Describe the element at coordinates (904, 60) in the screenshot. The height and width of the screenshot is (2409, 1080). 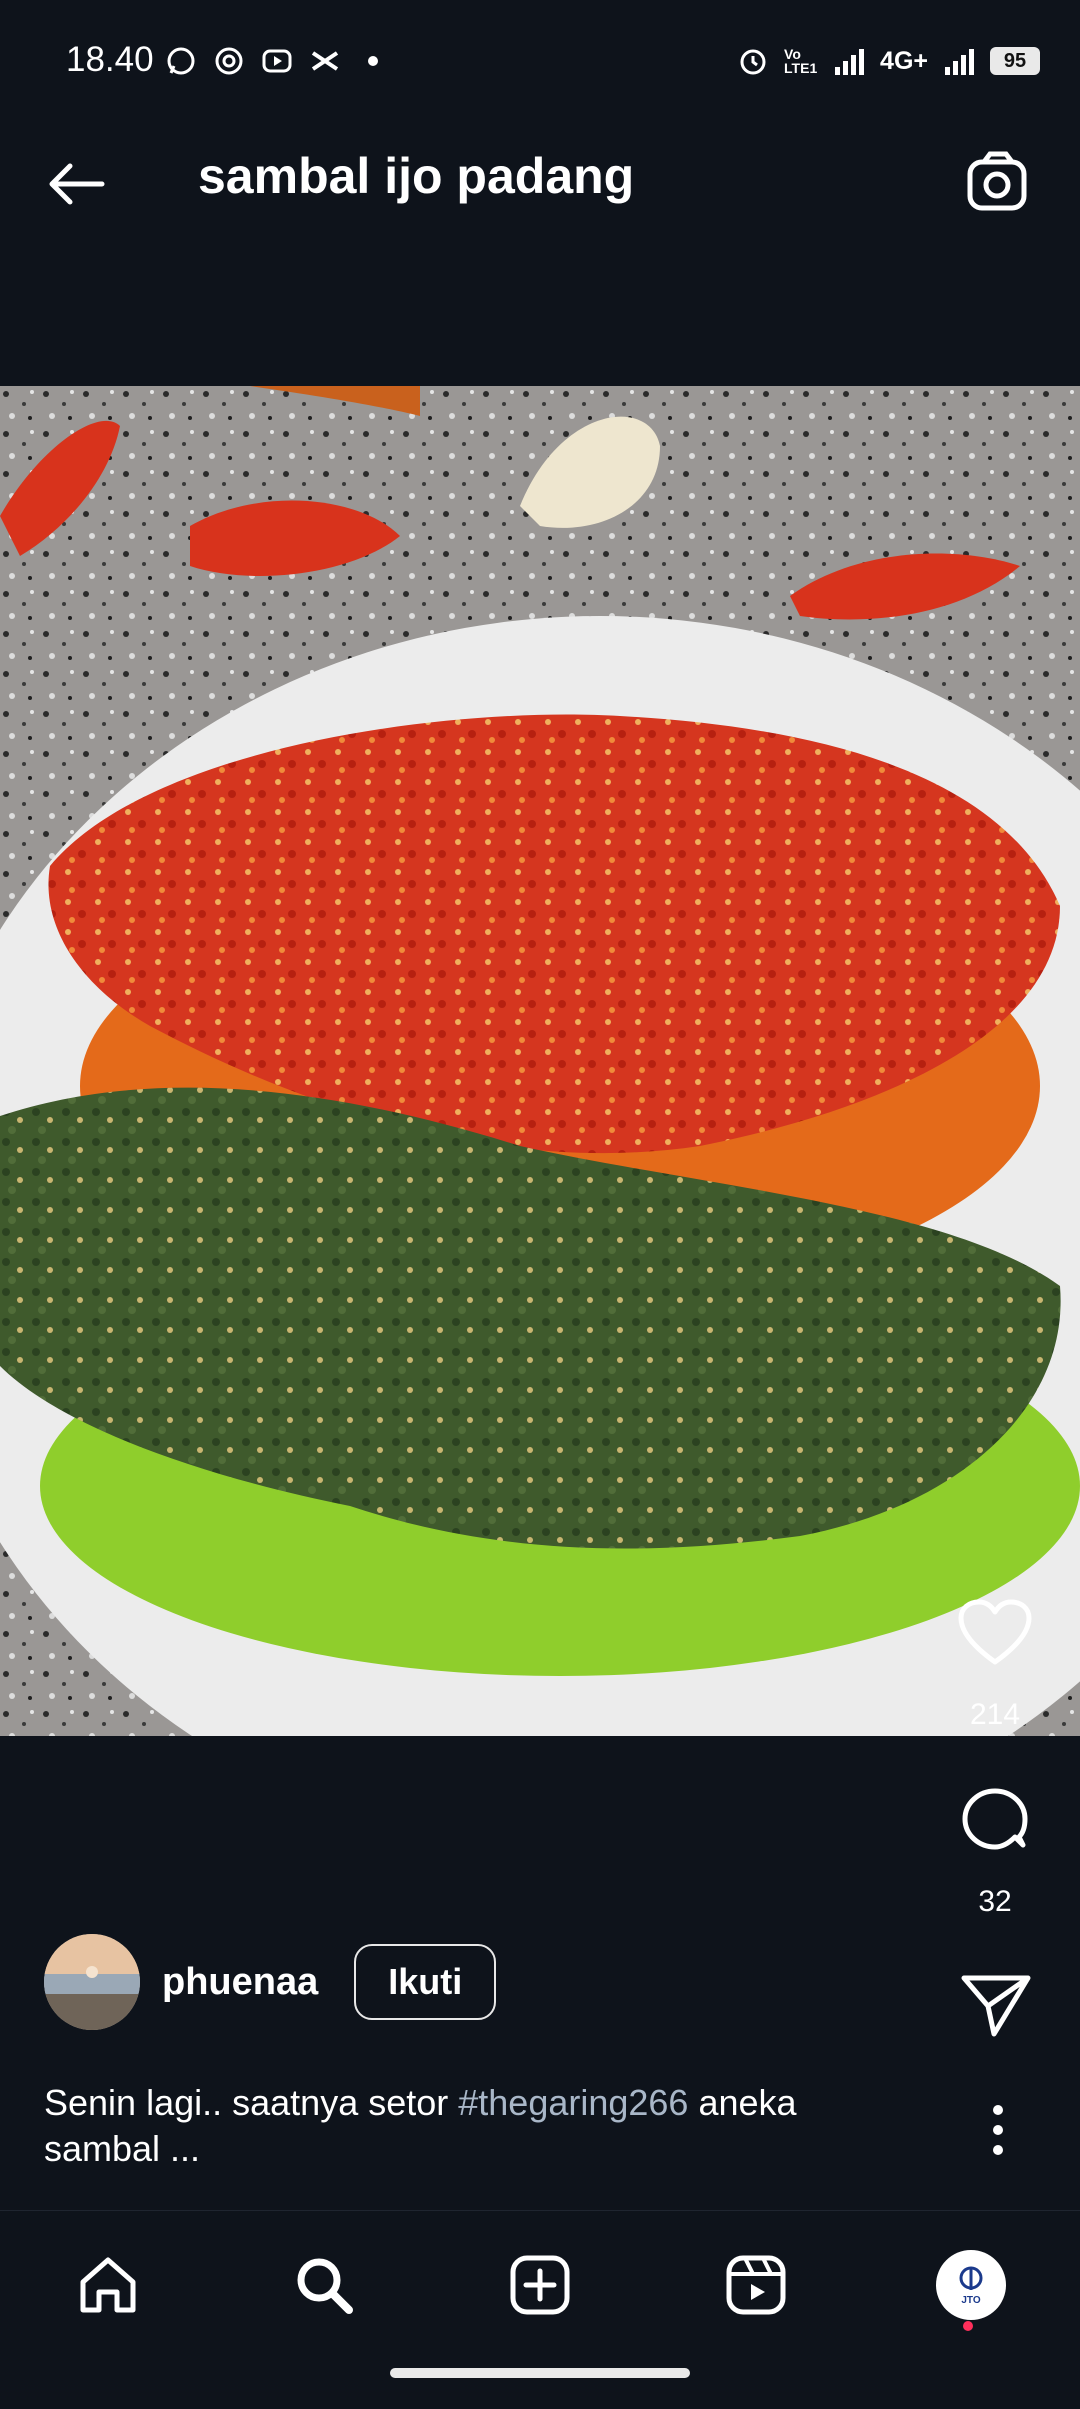
I see `network-4g-label: 4G+` at that location.